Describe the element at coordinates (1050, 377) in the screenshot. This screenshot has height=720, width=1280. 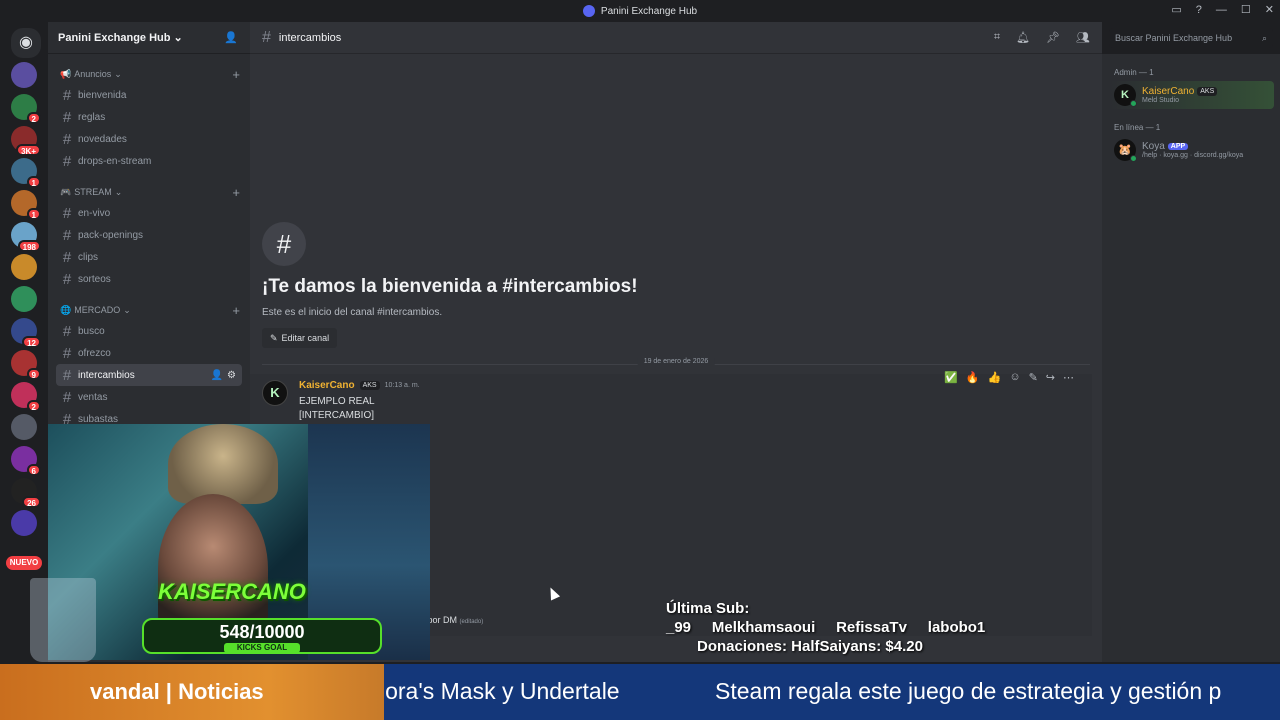
I see `reply-icon: ↪` at that location.